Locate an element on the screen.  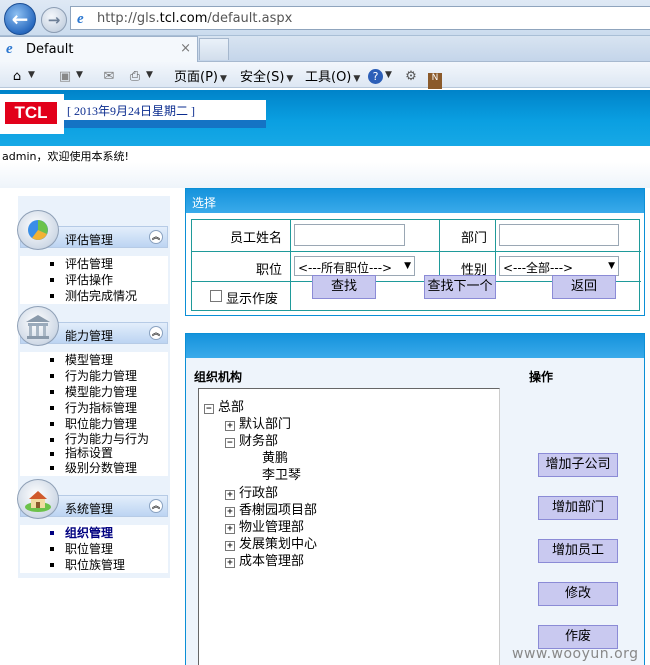
ie-logo-icon: e is located at coordinates (80, 19).